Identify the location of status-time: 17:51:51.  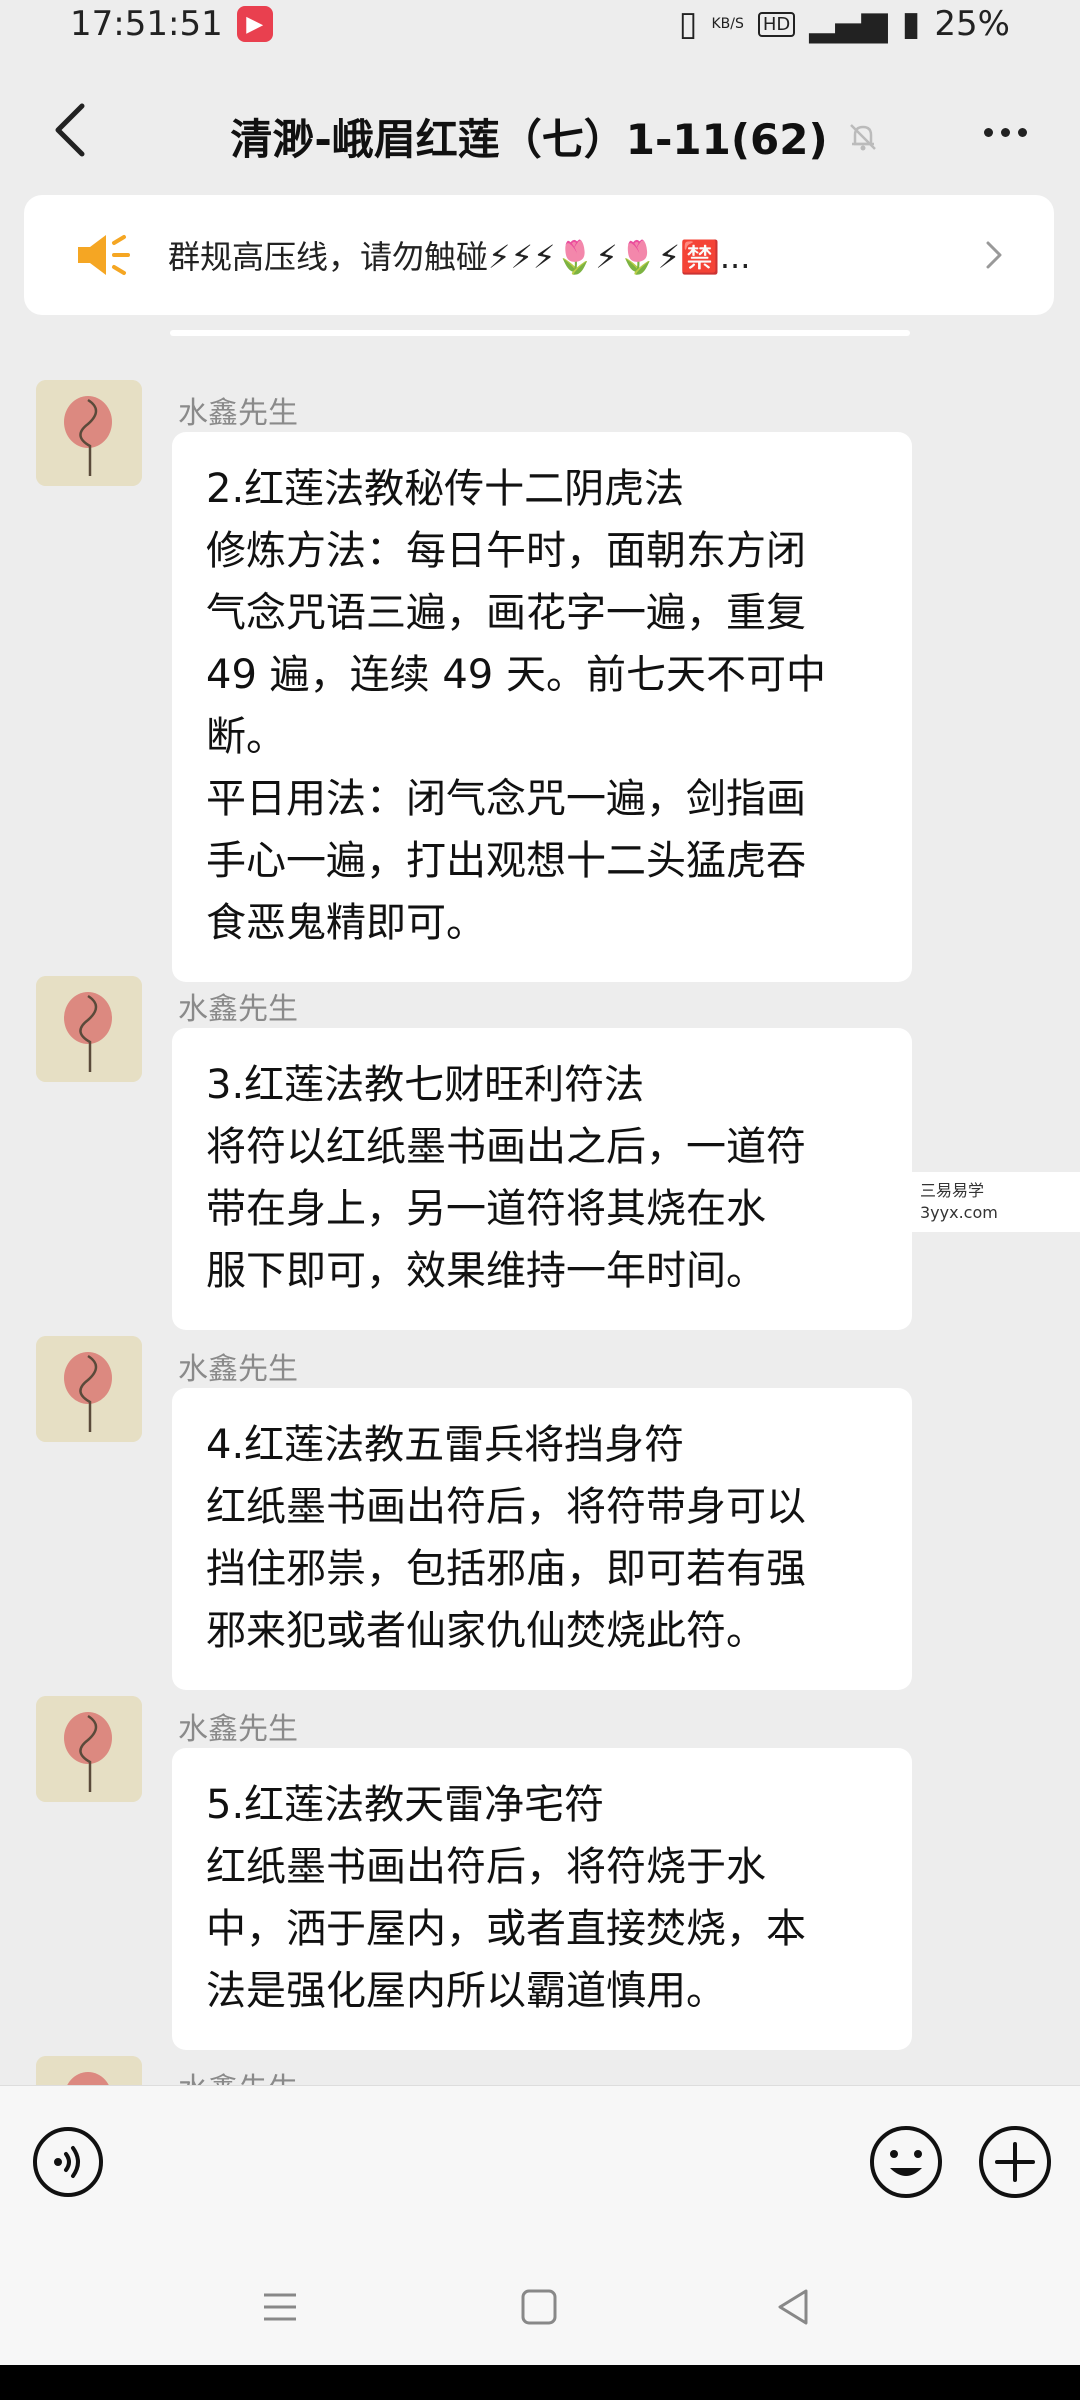
(146, 24).